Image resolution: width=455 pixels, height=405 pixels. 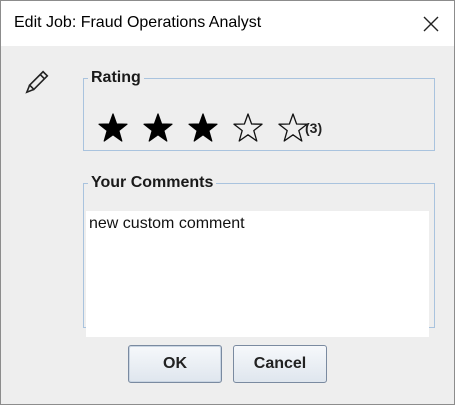 I want to click on close-button, so click(x=431, y=23).